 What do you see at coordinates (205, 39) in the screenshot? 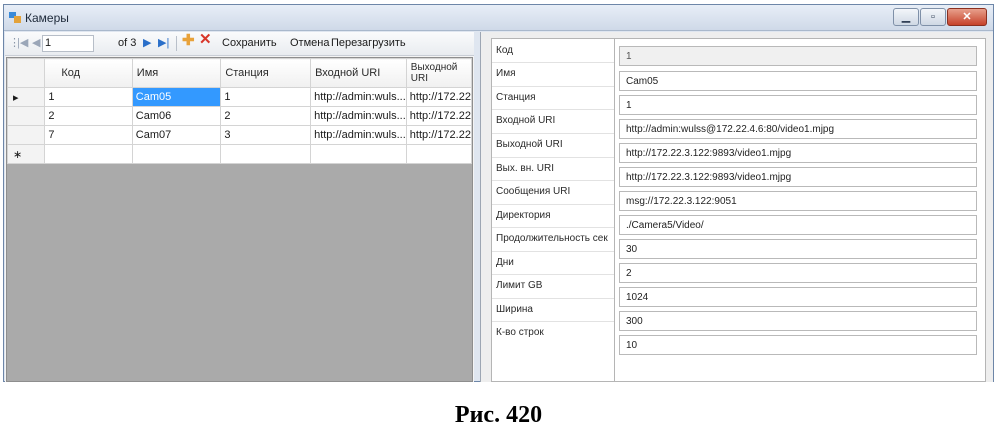
I see `delete-icon: ✕` at bounding box center [205, 39].